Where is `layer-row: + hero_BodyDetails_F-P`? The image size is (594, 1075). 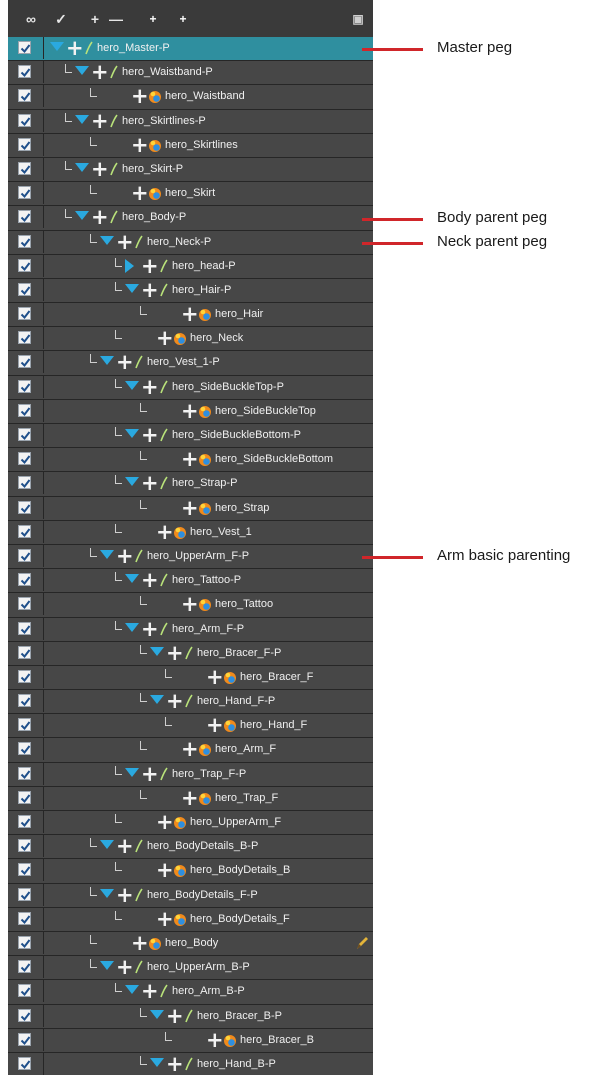 layer-row: + hero_BodyDetails_F-P is located at coordinates (190, 895).